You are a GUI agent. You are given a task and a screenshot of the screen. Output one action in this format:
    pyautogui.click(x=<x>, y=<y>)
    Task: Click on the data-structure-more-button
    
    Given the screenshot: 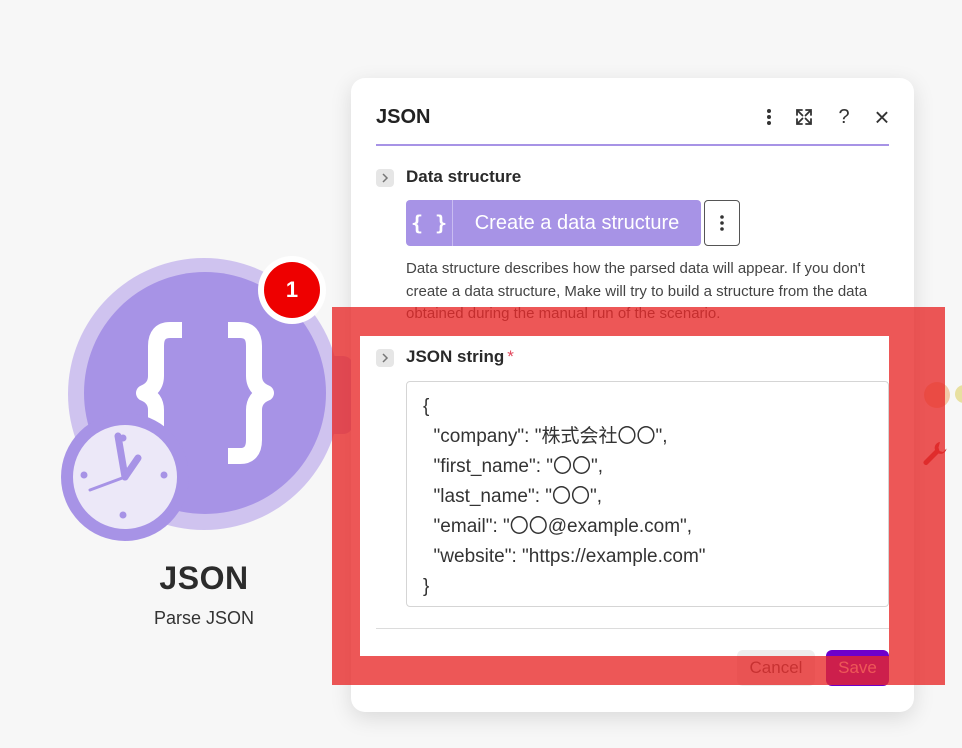 What is the action you would take?
    pyautogui.click(x=722, y=223)
    